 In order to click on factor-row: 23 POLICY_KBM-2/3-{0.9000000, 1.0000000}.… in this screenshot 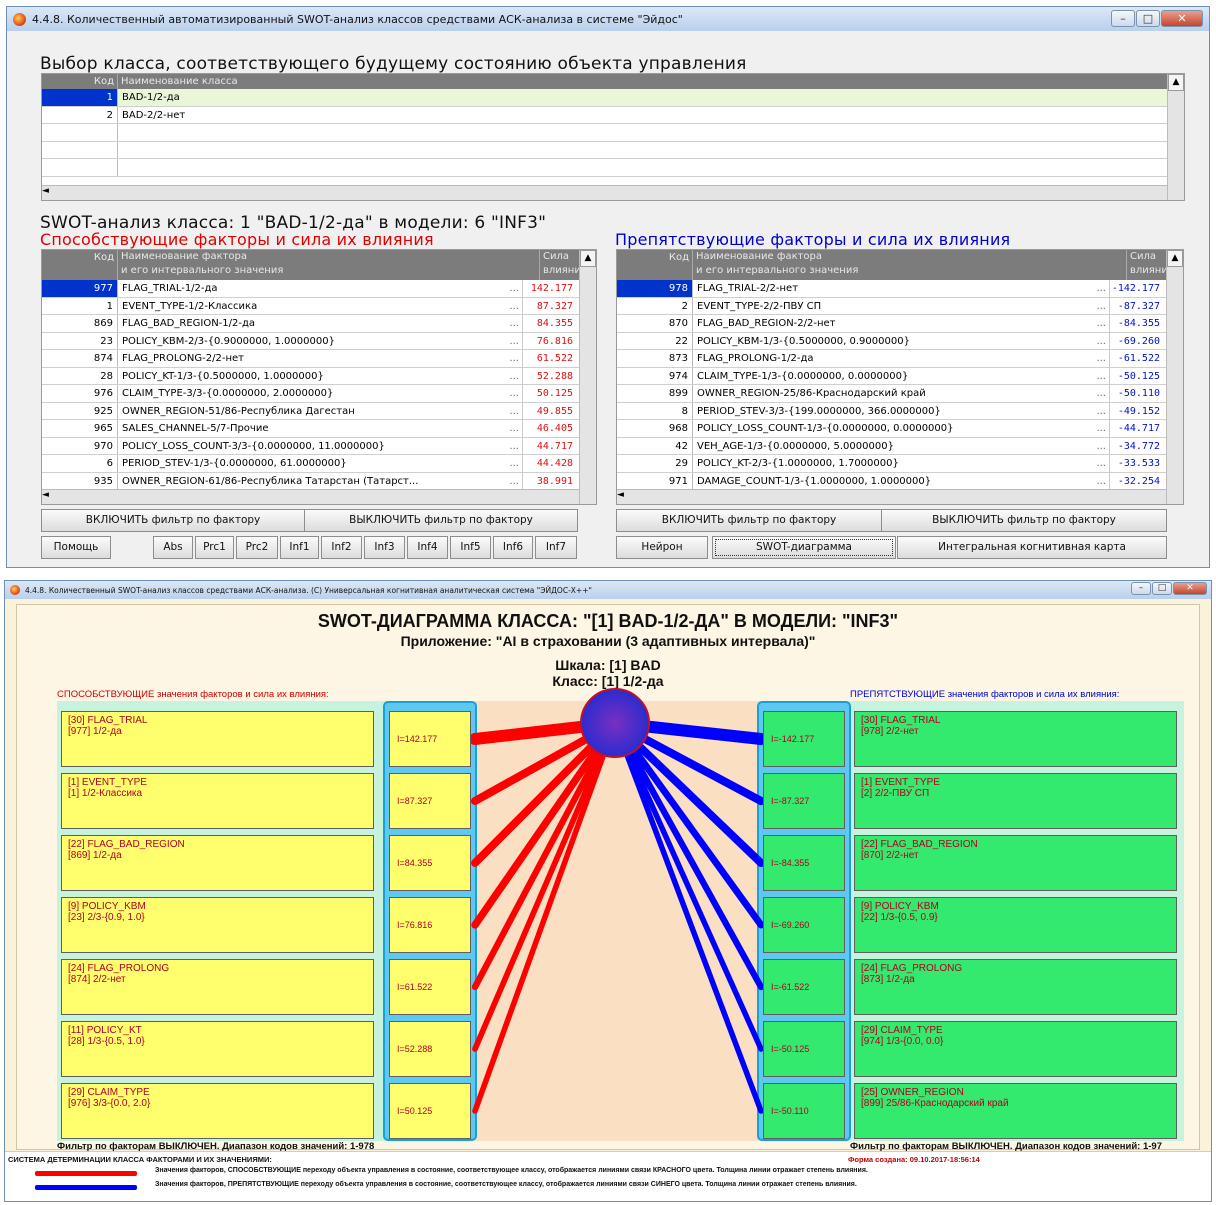, I will do `click(310, 341)`.